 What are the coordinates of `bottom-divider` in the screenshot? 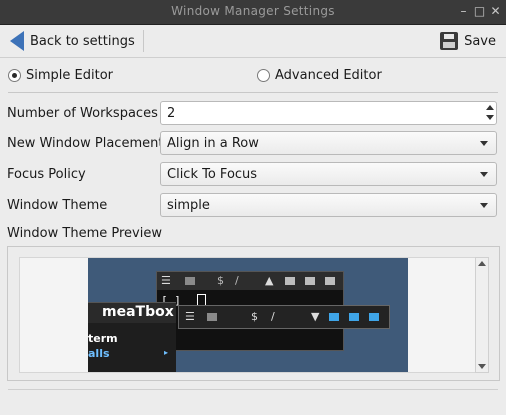 It's located at (253, 389).